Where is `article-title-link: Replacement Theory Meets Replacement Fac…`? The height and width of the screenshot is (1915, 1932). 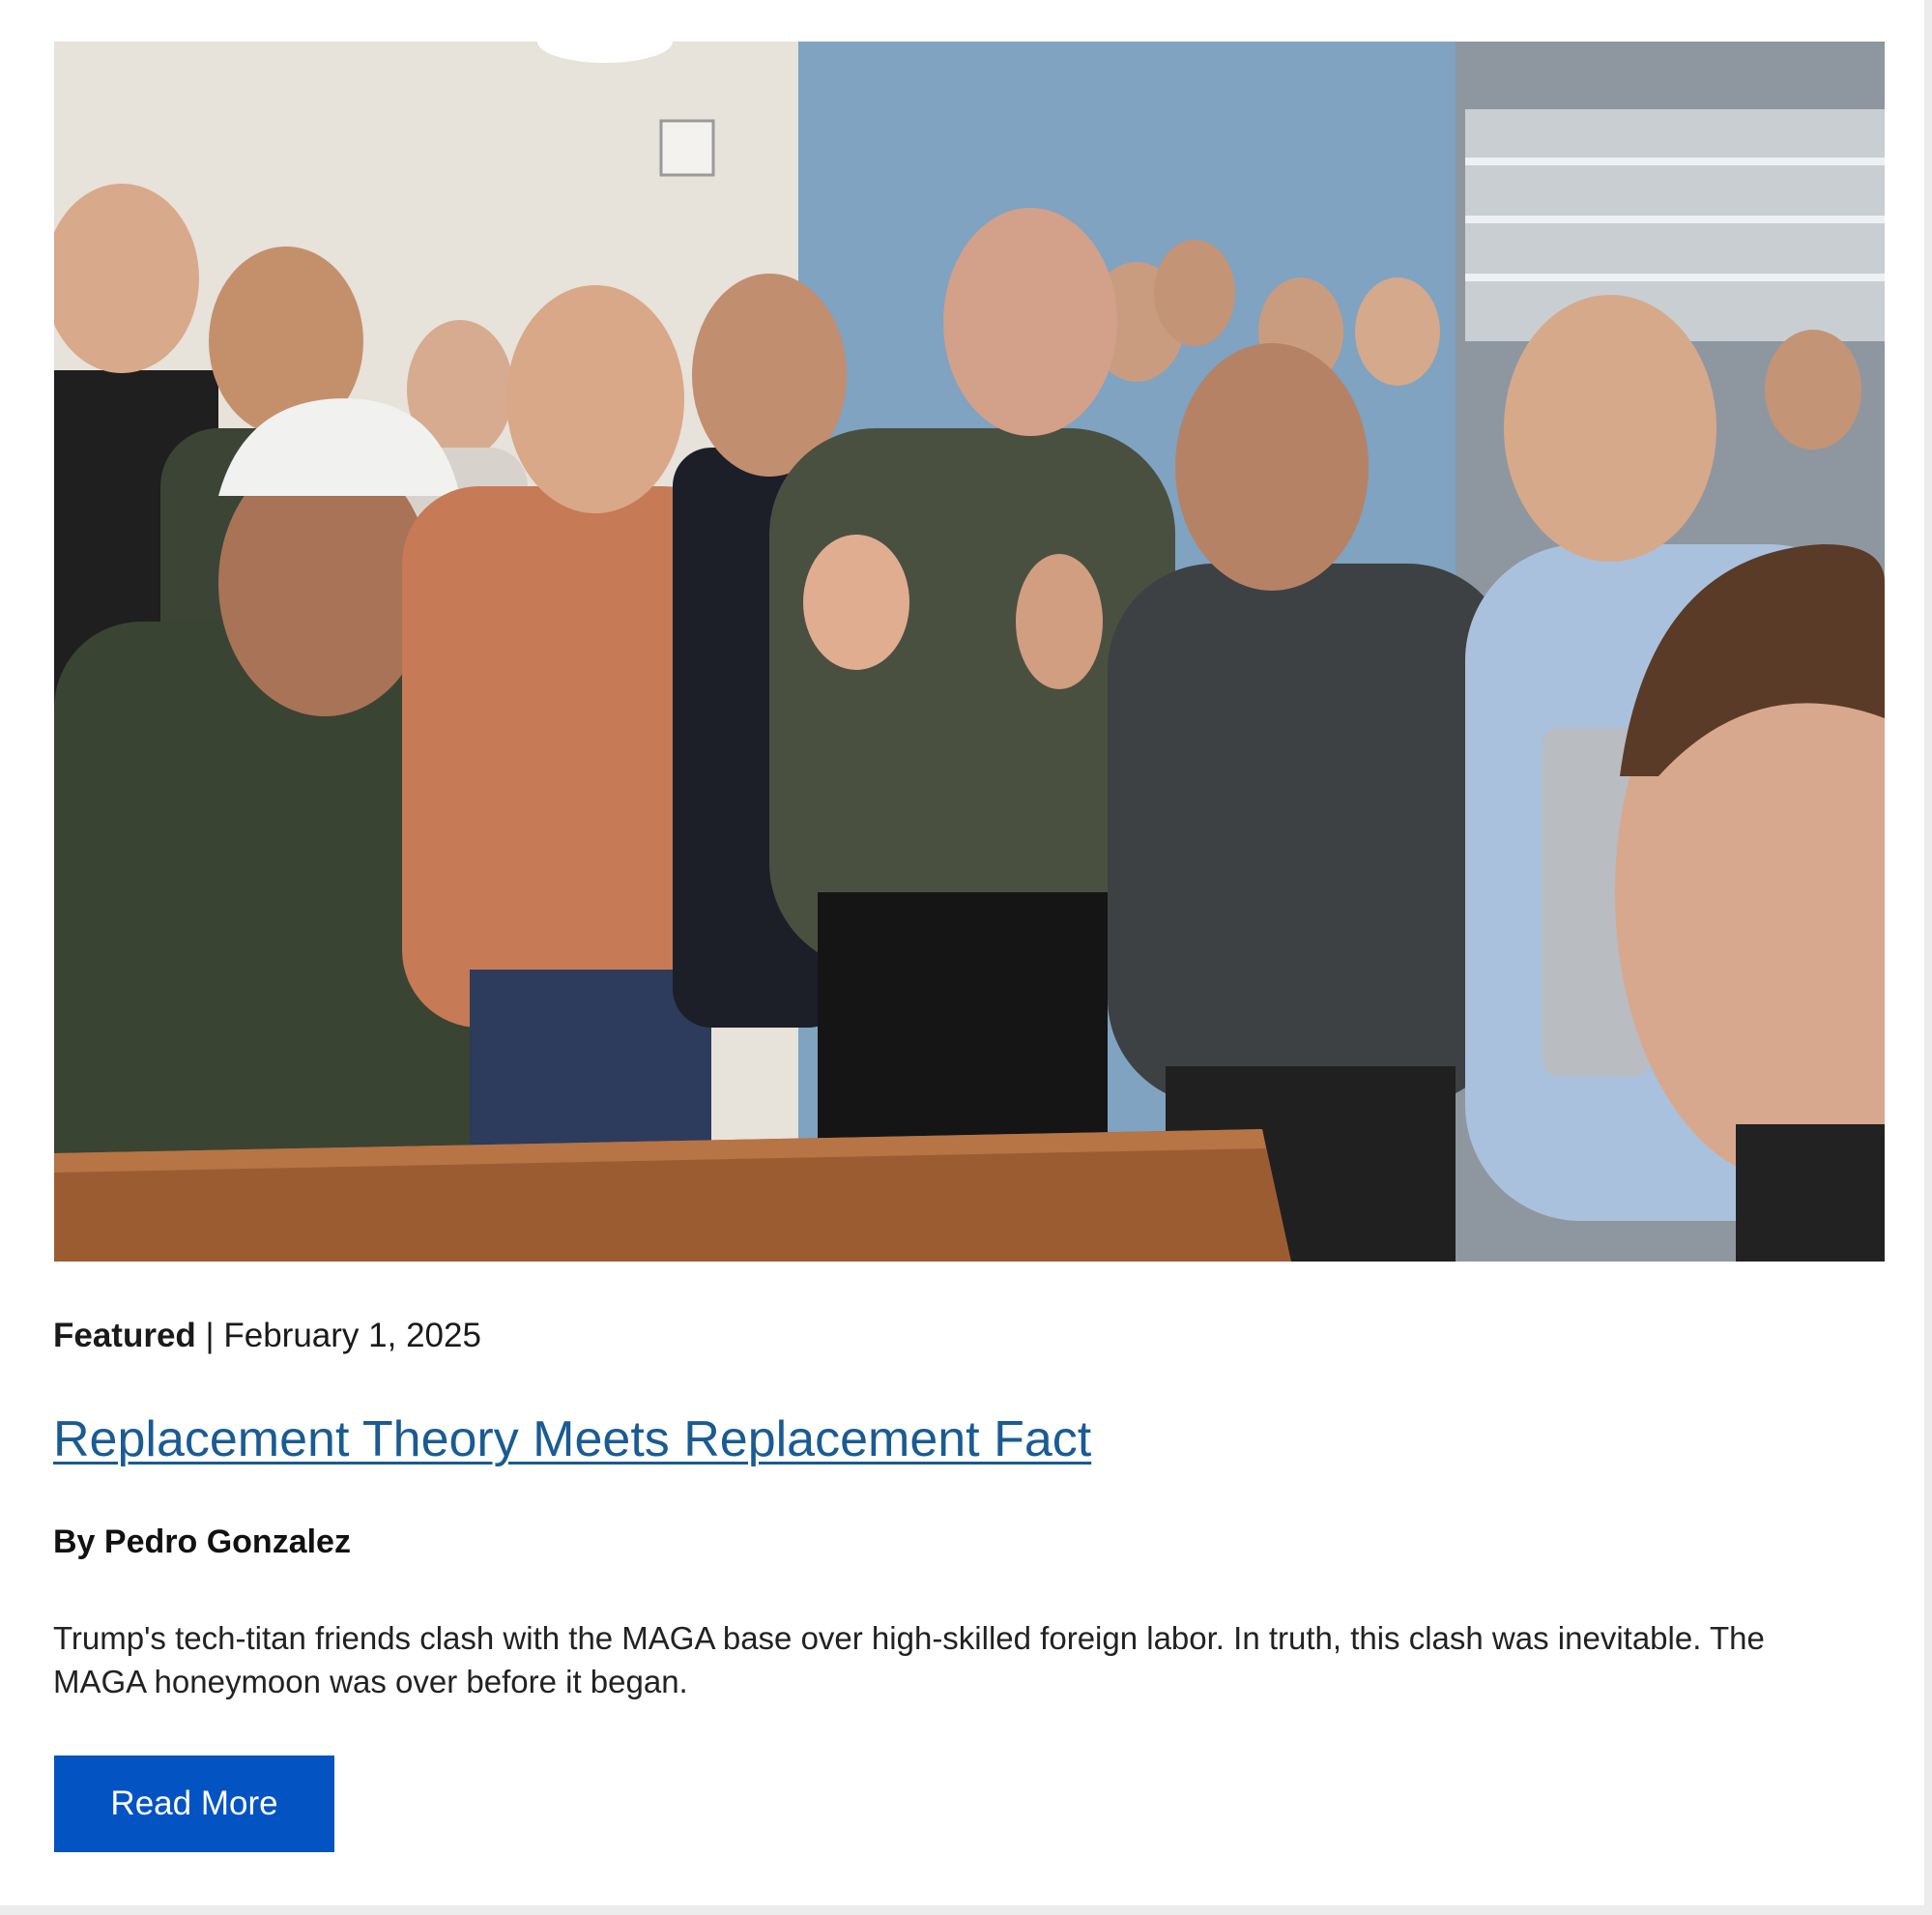 article-title-link: Replacement Theory Meets Replacement Fac… is located at coordinates (572, 1439).